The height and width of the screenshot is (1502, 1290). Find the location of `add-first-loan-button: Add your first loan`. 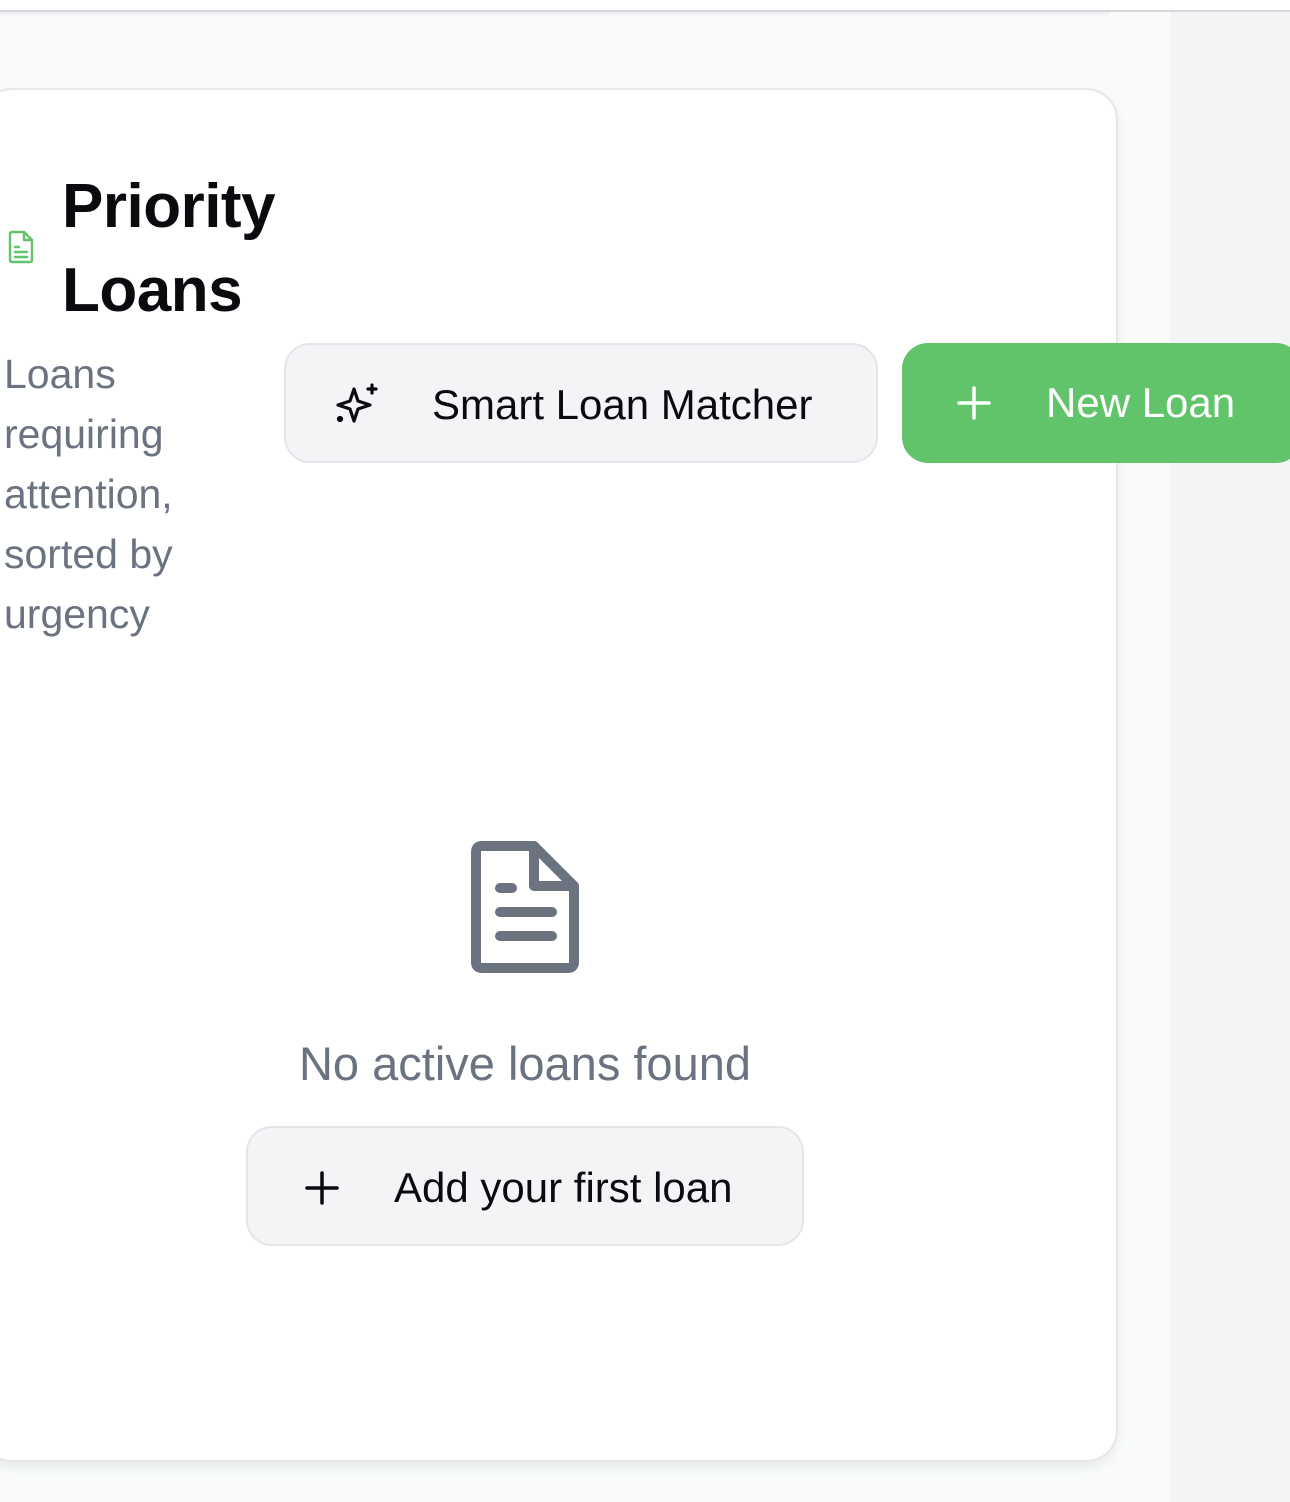

add-first-loan-button: Add your first loan is located at coordinates (525, 1186).